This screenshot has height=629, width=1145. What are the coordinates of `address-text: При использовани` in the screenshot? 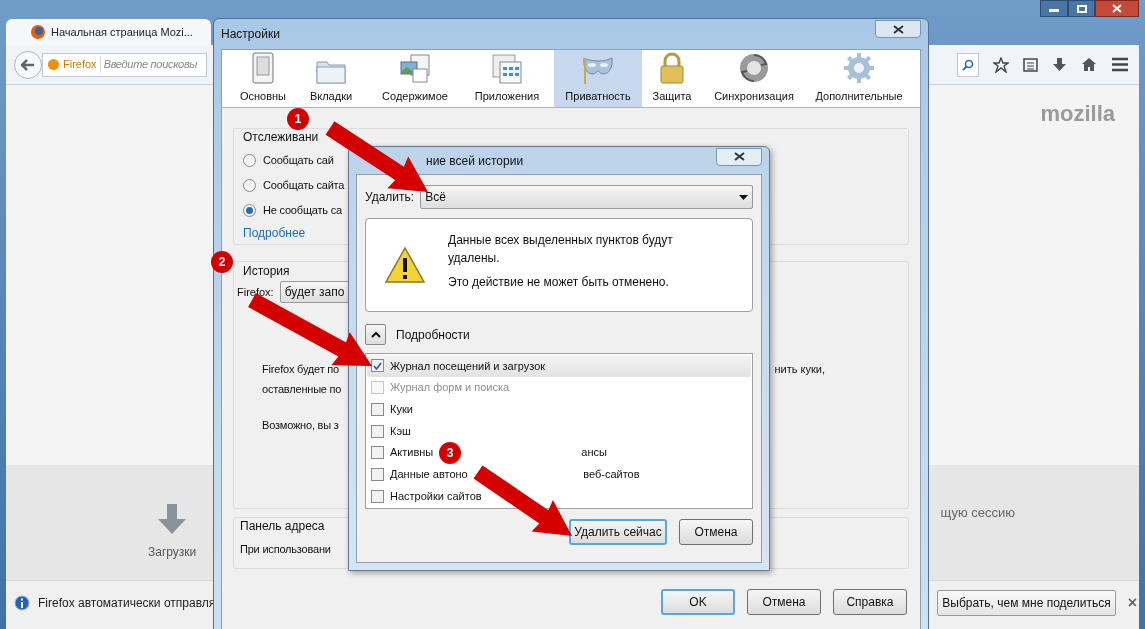 It's located at (285, 549).